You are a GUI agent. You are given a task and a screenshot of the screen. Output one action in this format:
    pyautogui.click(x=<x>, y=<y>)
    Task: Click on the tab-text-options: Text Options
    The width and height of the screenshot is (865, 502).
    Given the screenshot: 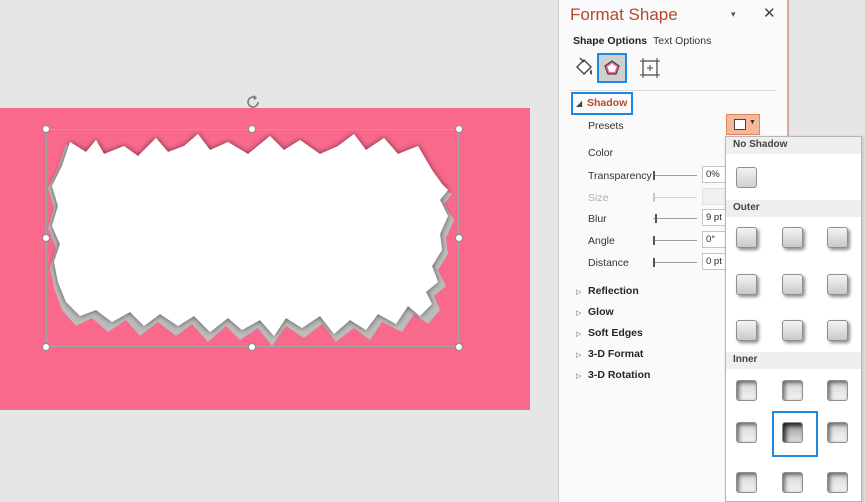 What is the action you would take?
    pyautogui.click(x=682, y=41)
    